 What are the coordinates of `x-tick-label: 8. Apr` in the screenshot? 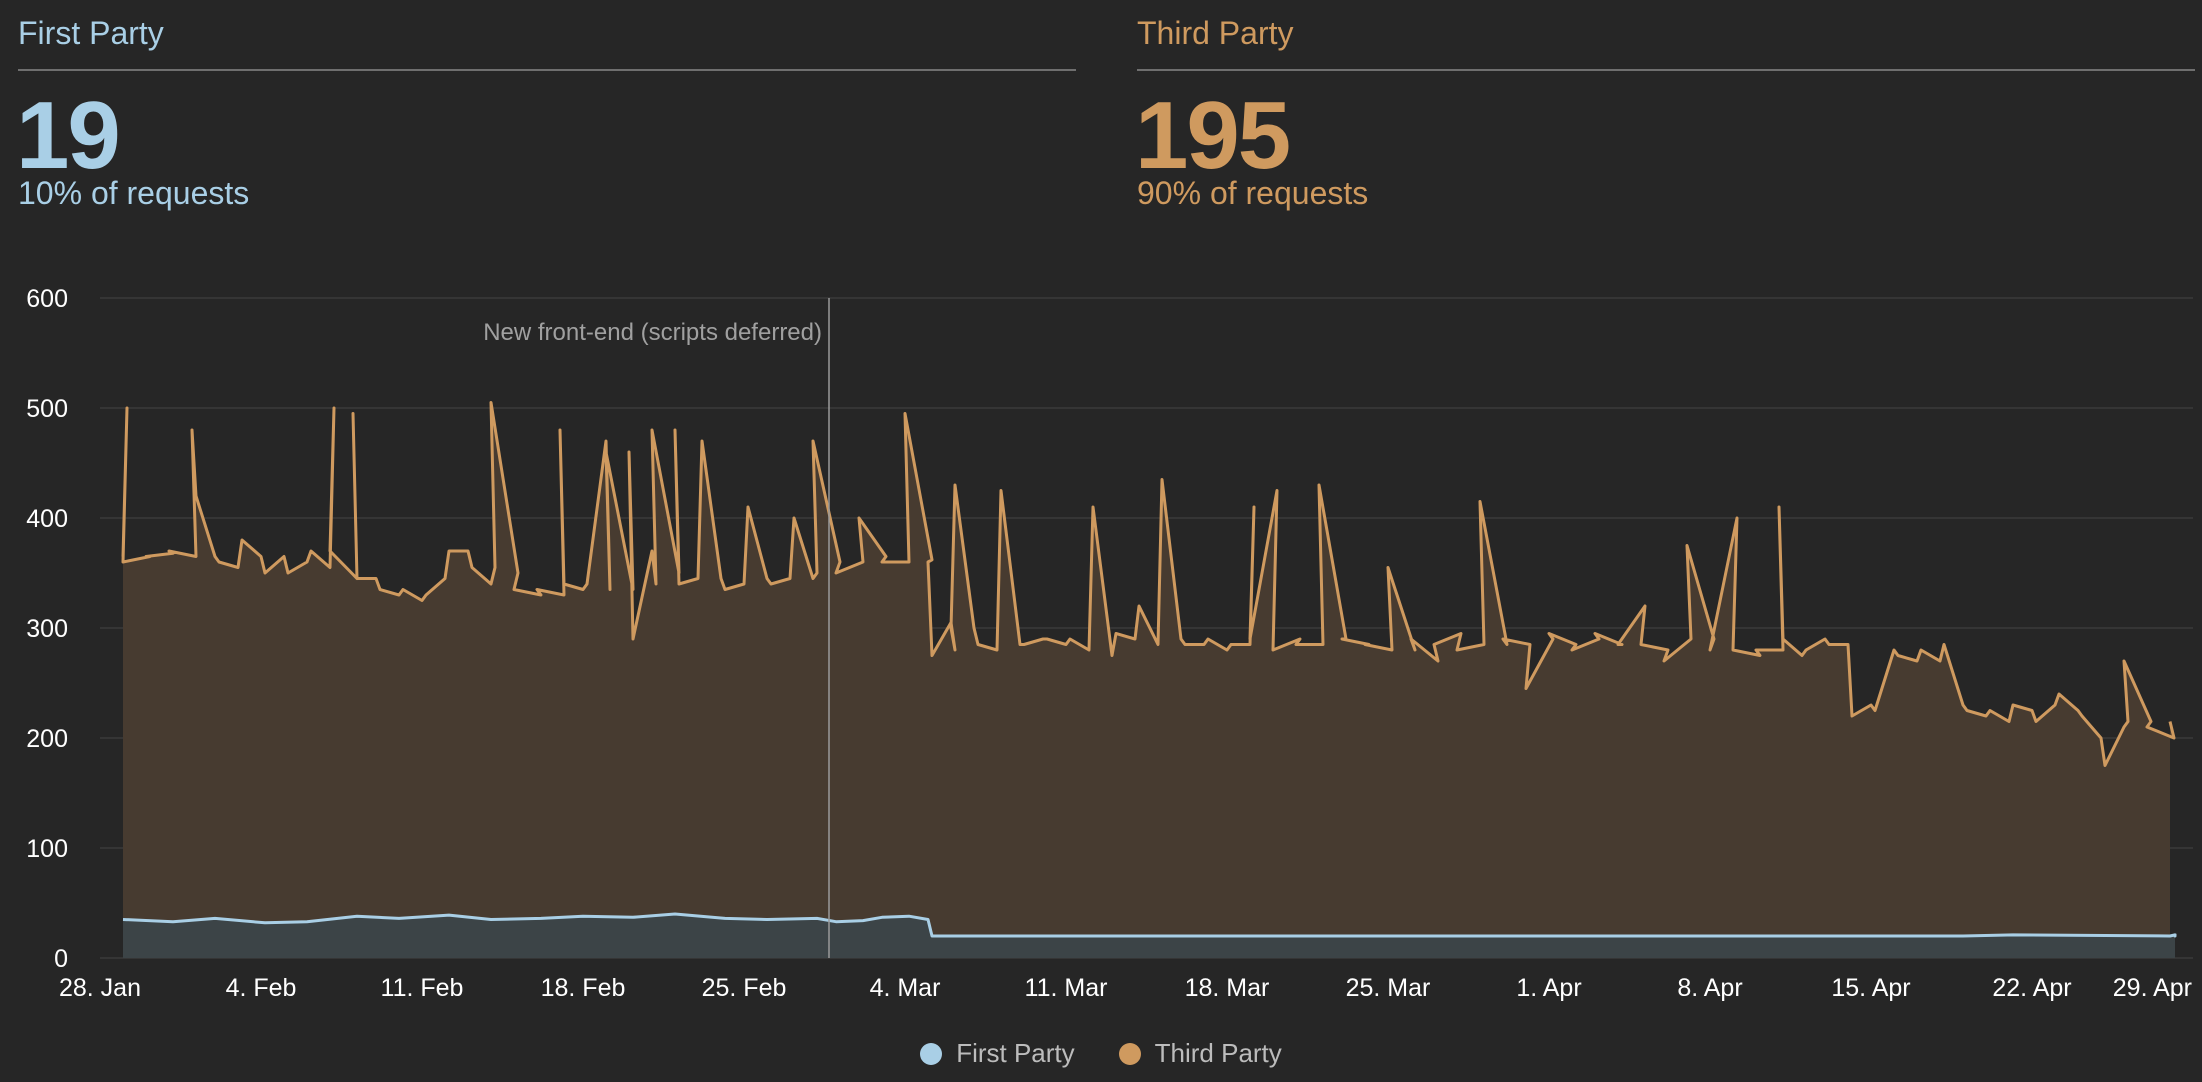 It's located at (1709, 988).